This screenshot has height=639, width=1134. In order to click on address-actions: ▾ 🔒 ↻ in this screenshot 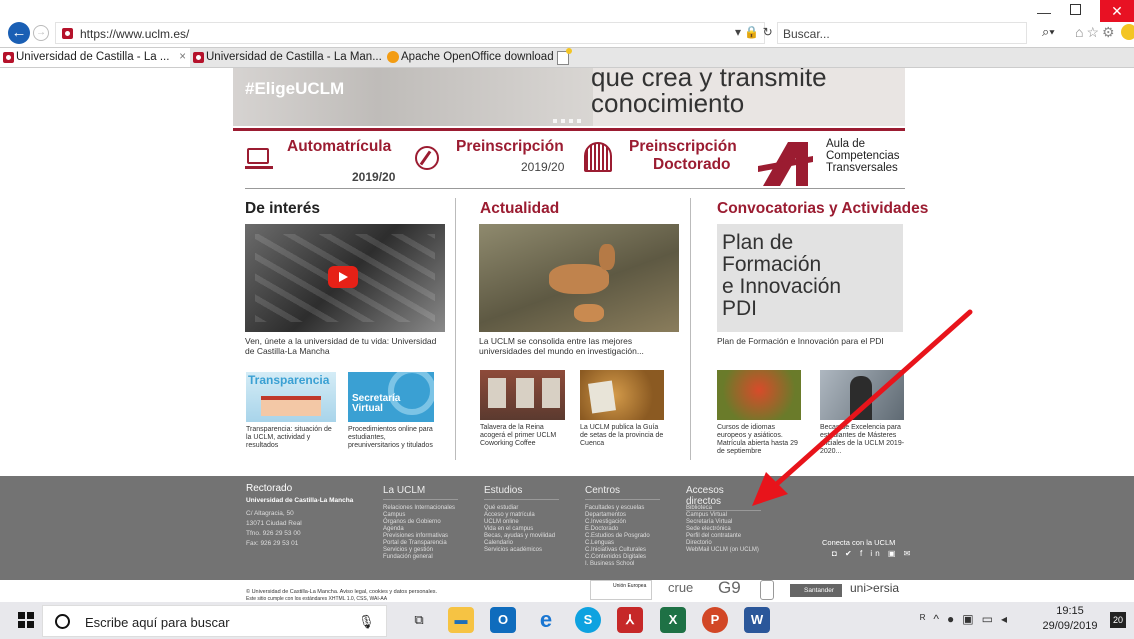, I will do `click(754, 32)`.